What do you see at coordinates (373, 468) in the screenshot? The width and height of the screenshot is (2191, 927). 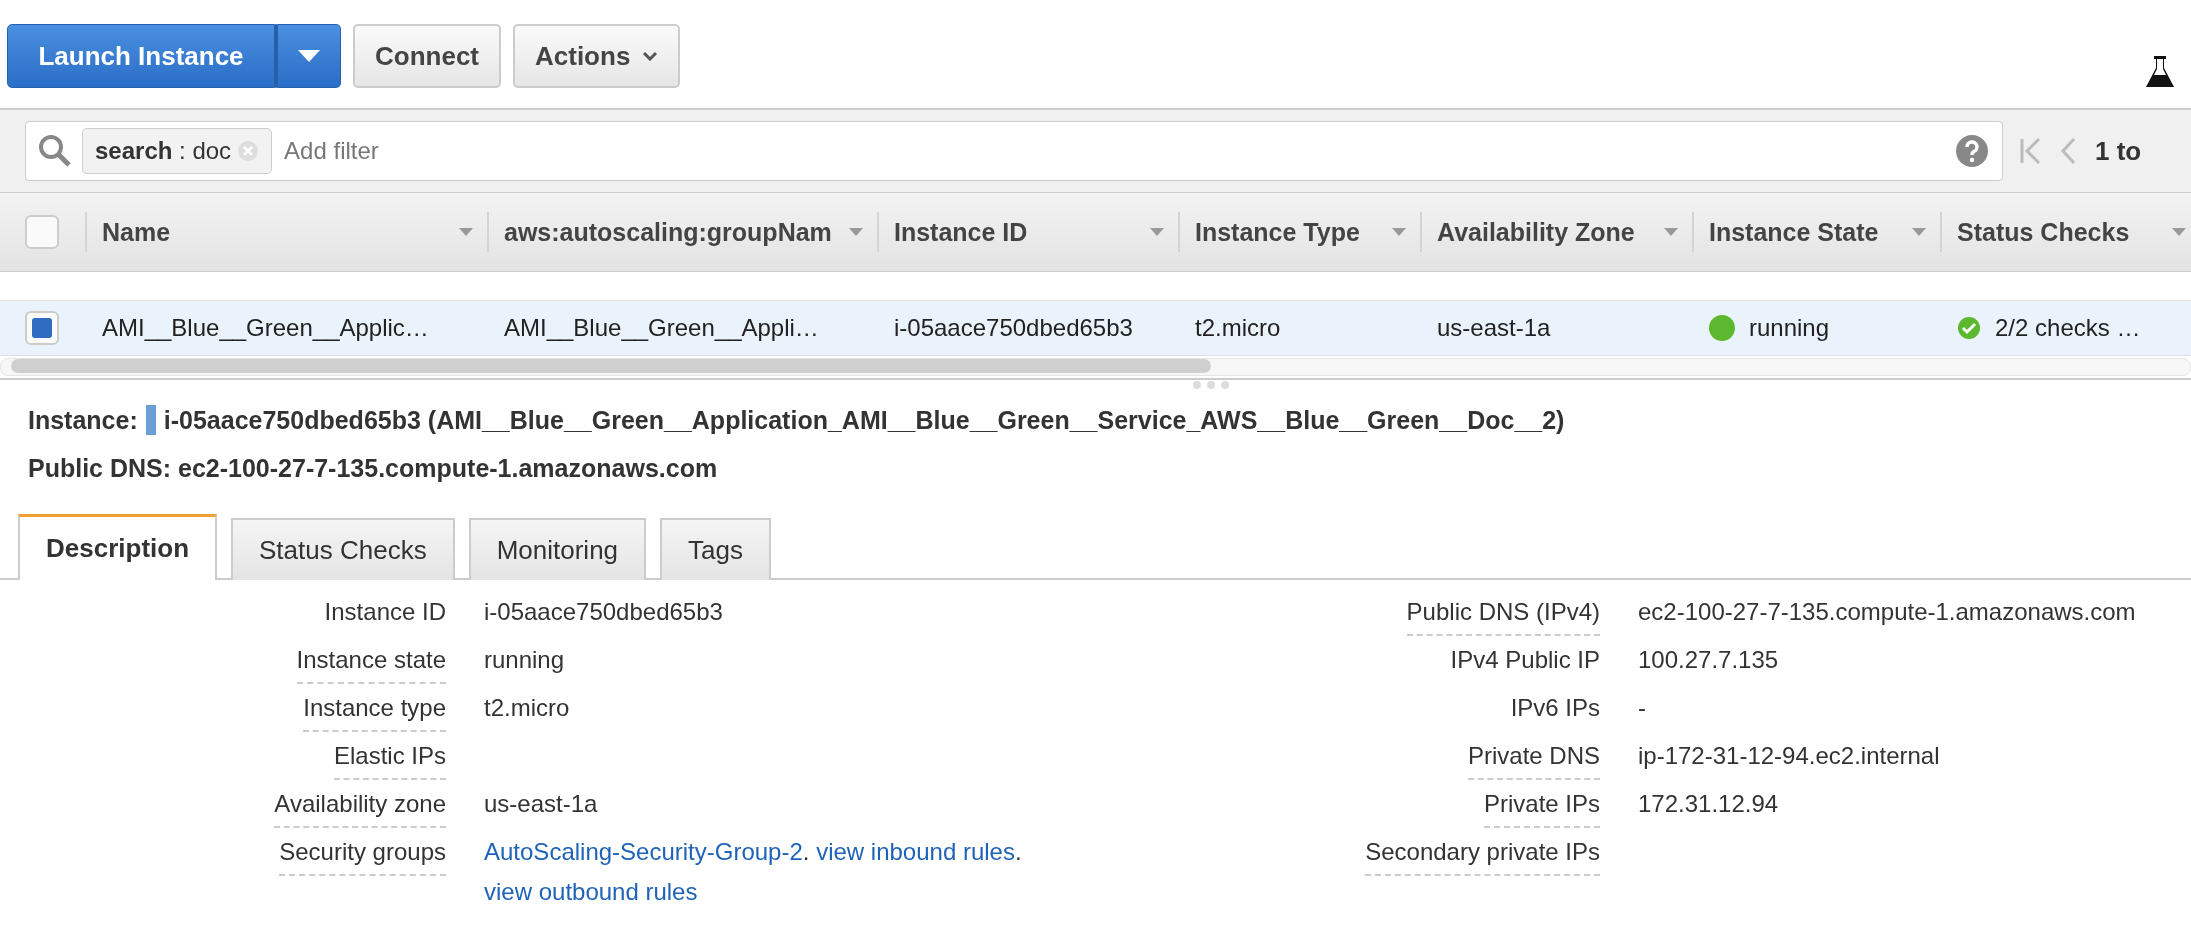 I see `public-dns-heading: Public DNS: ec2-100-27-7-135.compute-1.amazonaws.com` at bounding box center [373, 468].